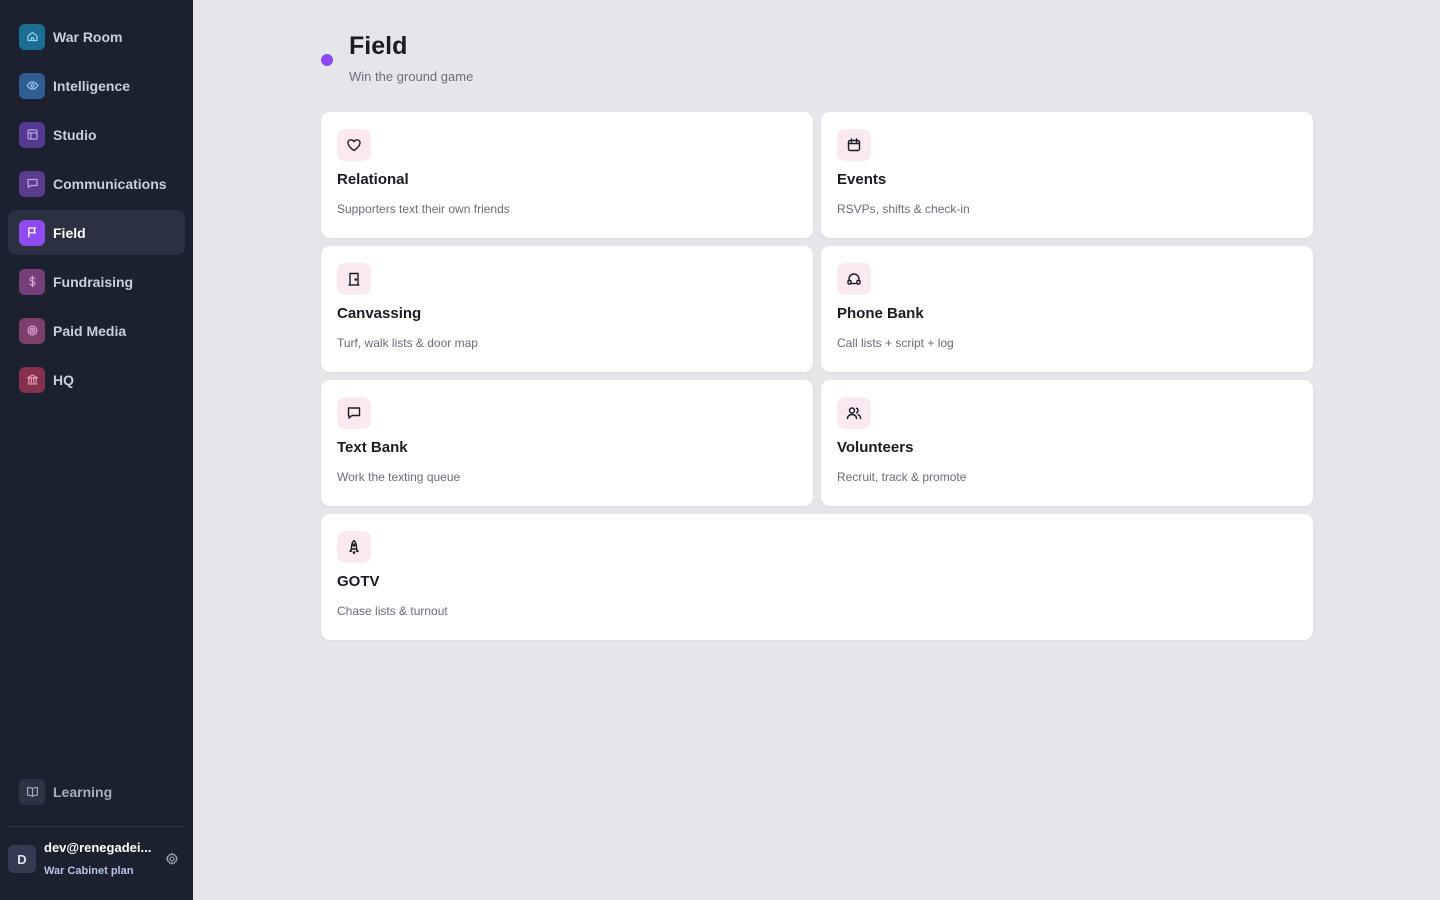  I want to click on sidebar-item-label: Communications, so click(110, 183).